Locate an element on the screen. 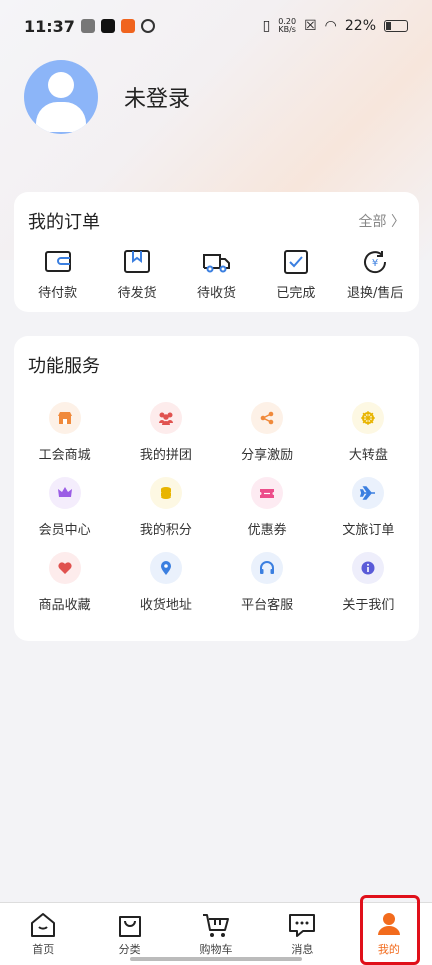  check-box-icon is located at coordinates (295, 262).